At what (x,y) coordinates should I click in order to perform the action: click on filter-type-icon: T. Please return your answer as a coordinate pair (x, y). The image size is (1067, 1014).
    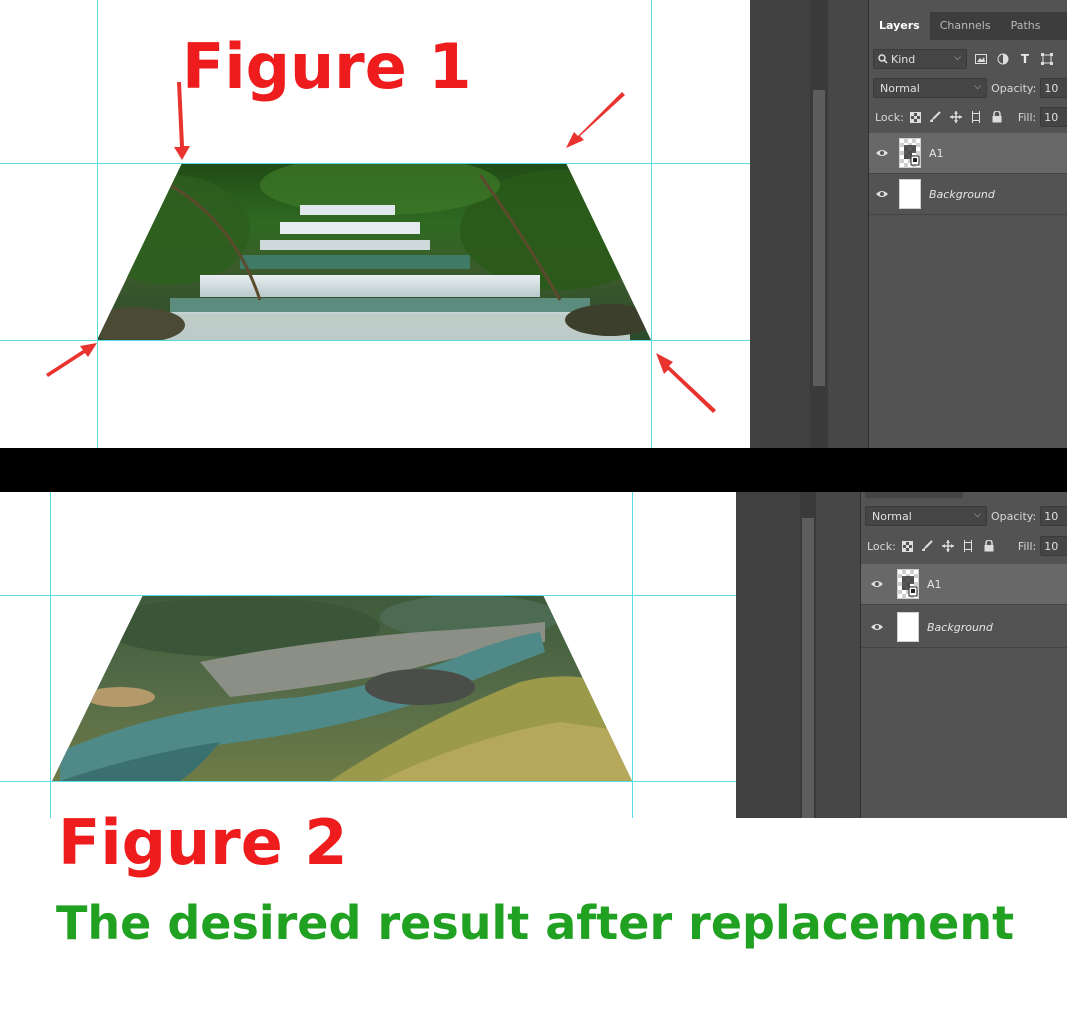
    Looking at the image, I should click on (1025, 59).